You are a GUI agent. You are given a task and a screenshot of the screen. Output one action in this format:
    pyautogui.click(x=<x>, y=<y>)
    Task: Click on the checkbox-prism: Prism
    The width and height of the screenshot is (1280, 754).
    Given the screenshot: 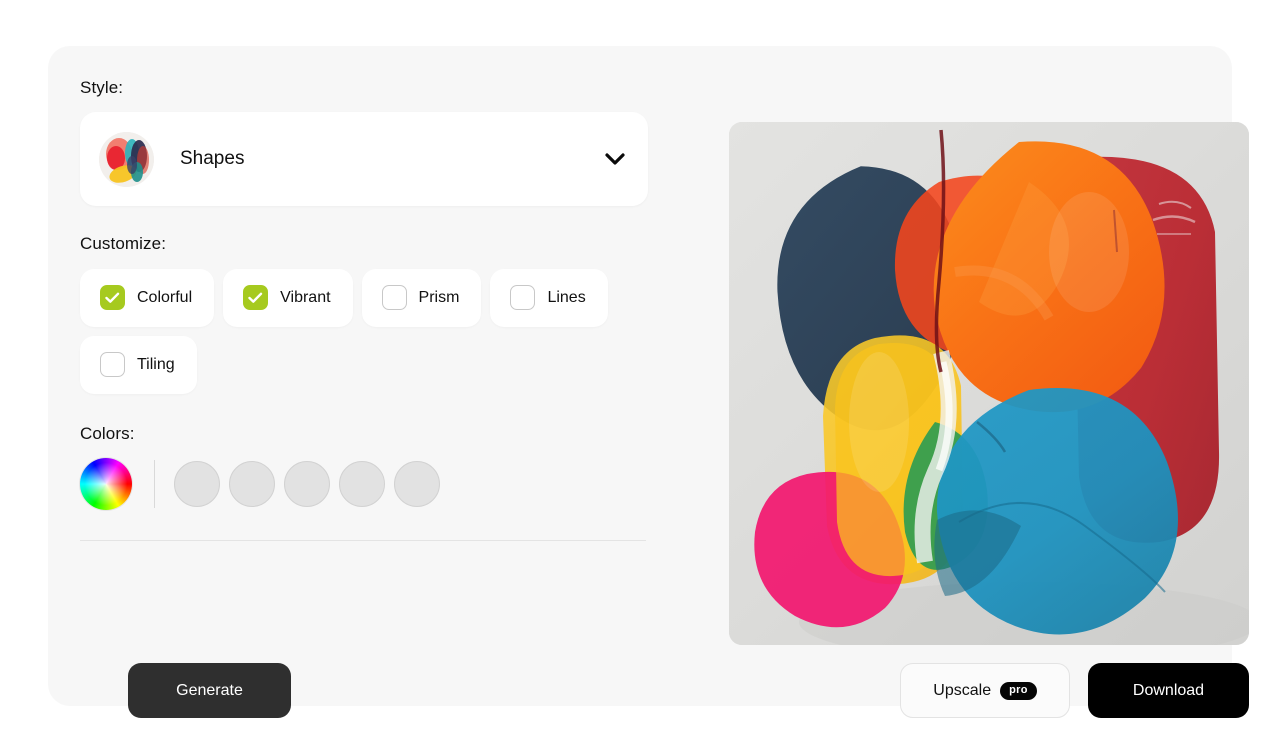 What is the action you would take?
    pyautogui.click(x=421, y=297)
    